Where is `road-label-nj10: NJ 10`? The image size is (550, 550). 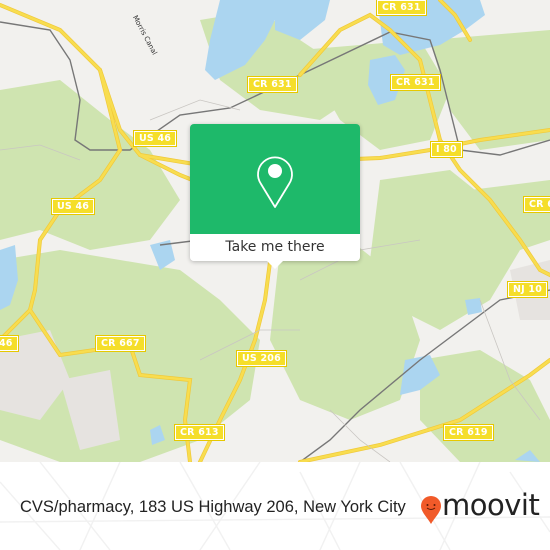
road-label-nj10: NJ 10 is located at coordinates (527, 289).